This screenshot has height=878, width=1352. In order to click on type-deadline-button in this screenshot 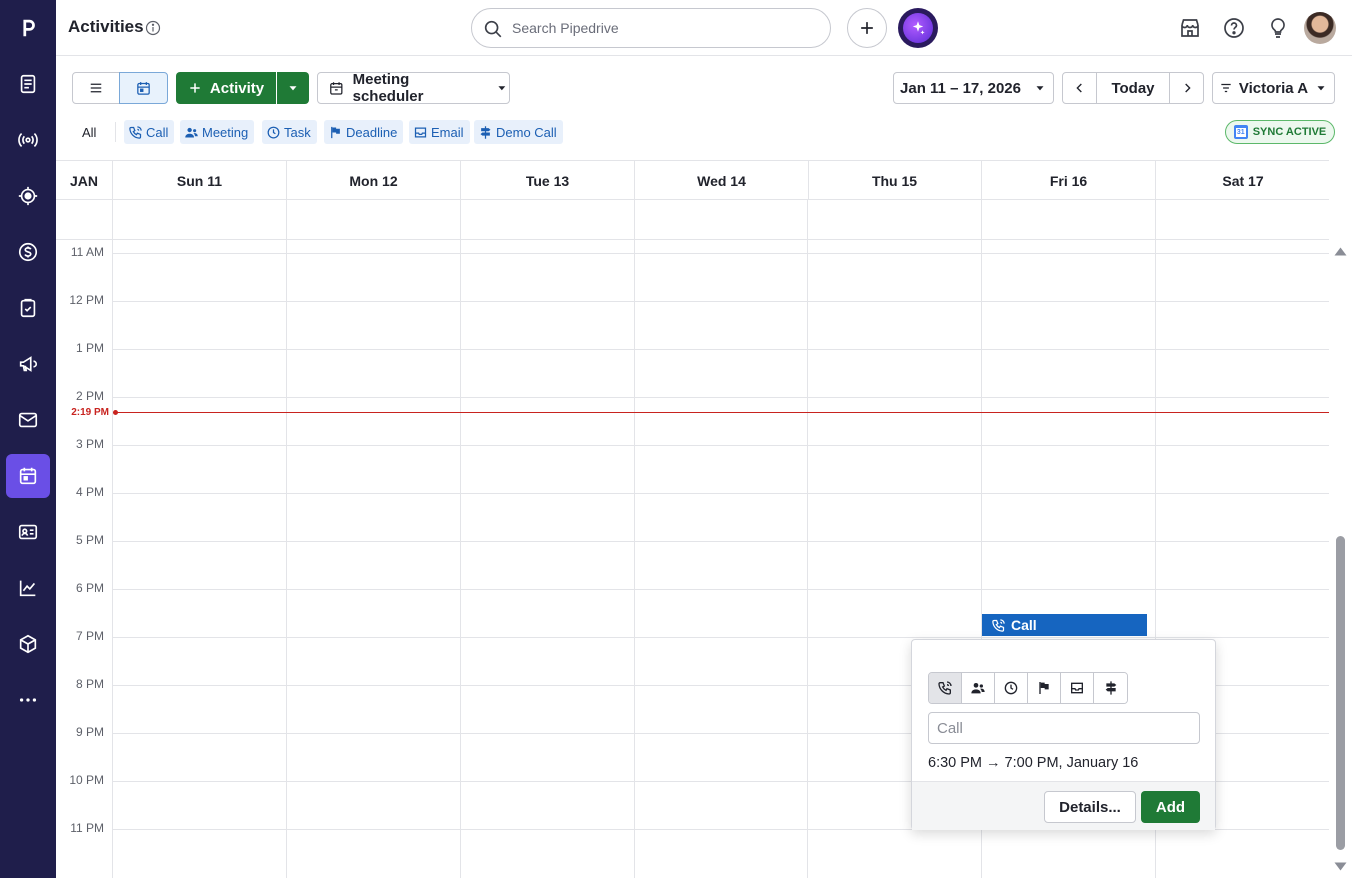, I will do `click(1044, 688)`.